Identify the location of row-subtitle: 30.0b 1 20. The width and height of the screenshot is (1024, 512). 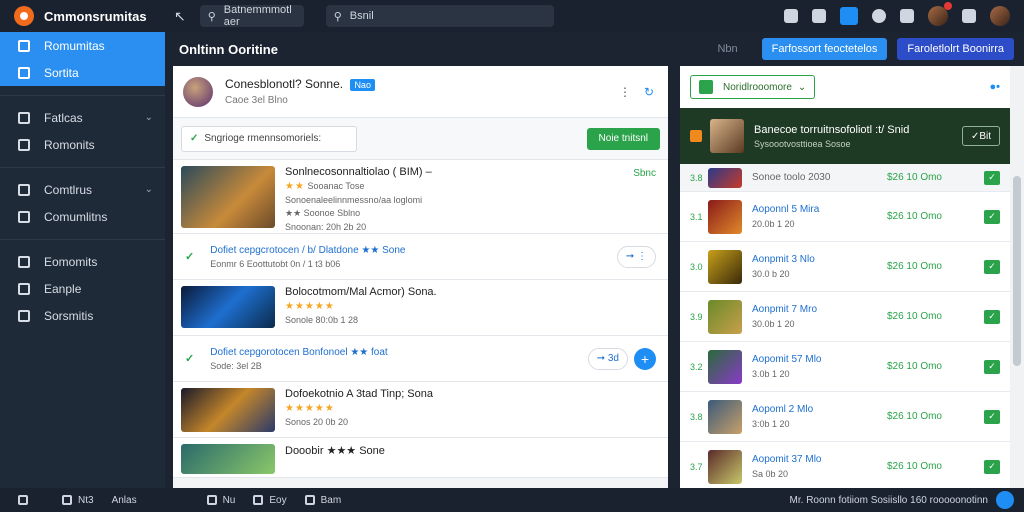
(773, 324).